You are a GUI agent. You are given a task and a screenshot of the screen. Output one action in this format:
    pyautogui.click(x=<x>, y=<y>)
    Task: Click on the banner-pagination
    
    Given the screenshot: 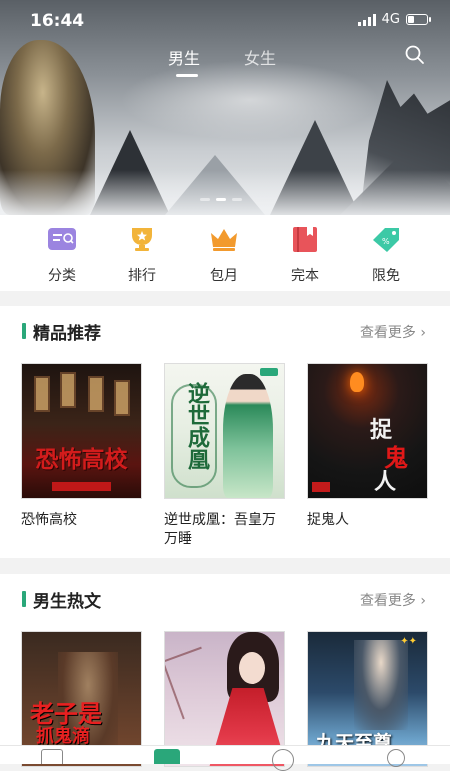 What is the action you would take?
    pyautogui.click(x=221, y=199)
    